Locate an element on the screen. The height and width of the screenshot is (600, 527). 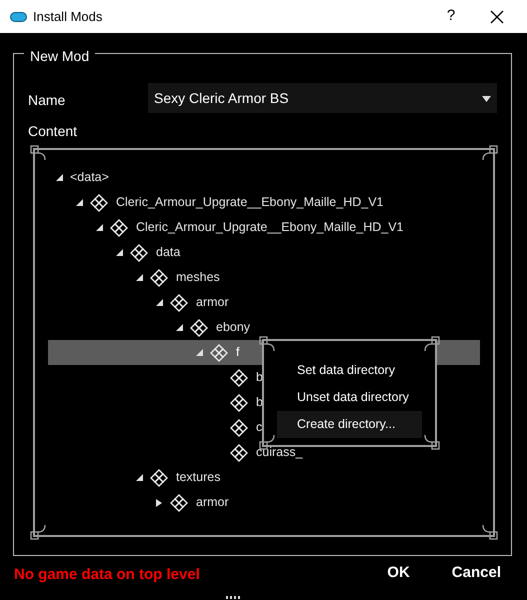
content-label: Content is located at coordinates (53, 131).